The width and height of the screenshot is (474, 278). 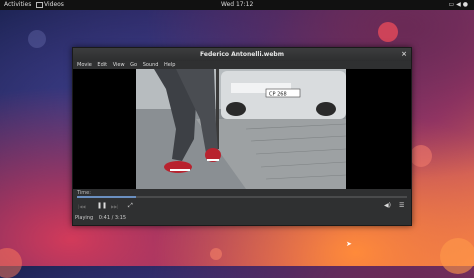 I want to click on menu-help: Help, so click(x=169, y=65).